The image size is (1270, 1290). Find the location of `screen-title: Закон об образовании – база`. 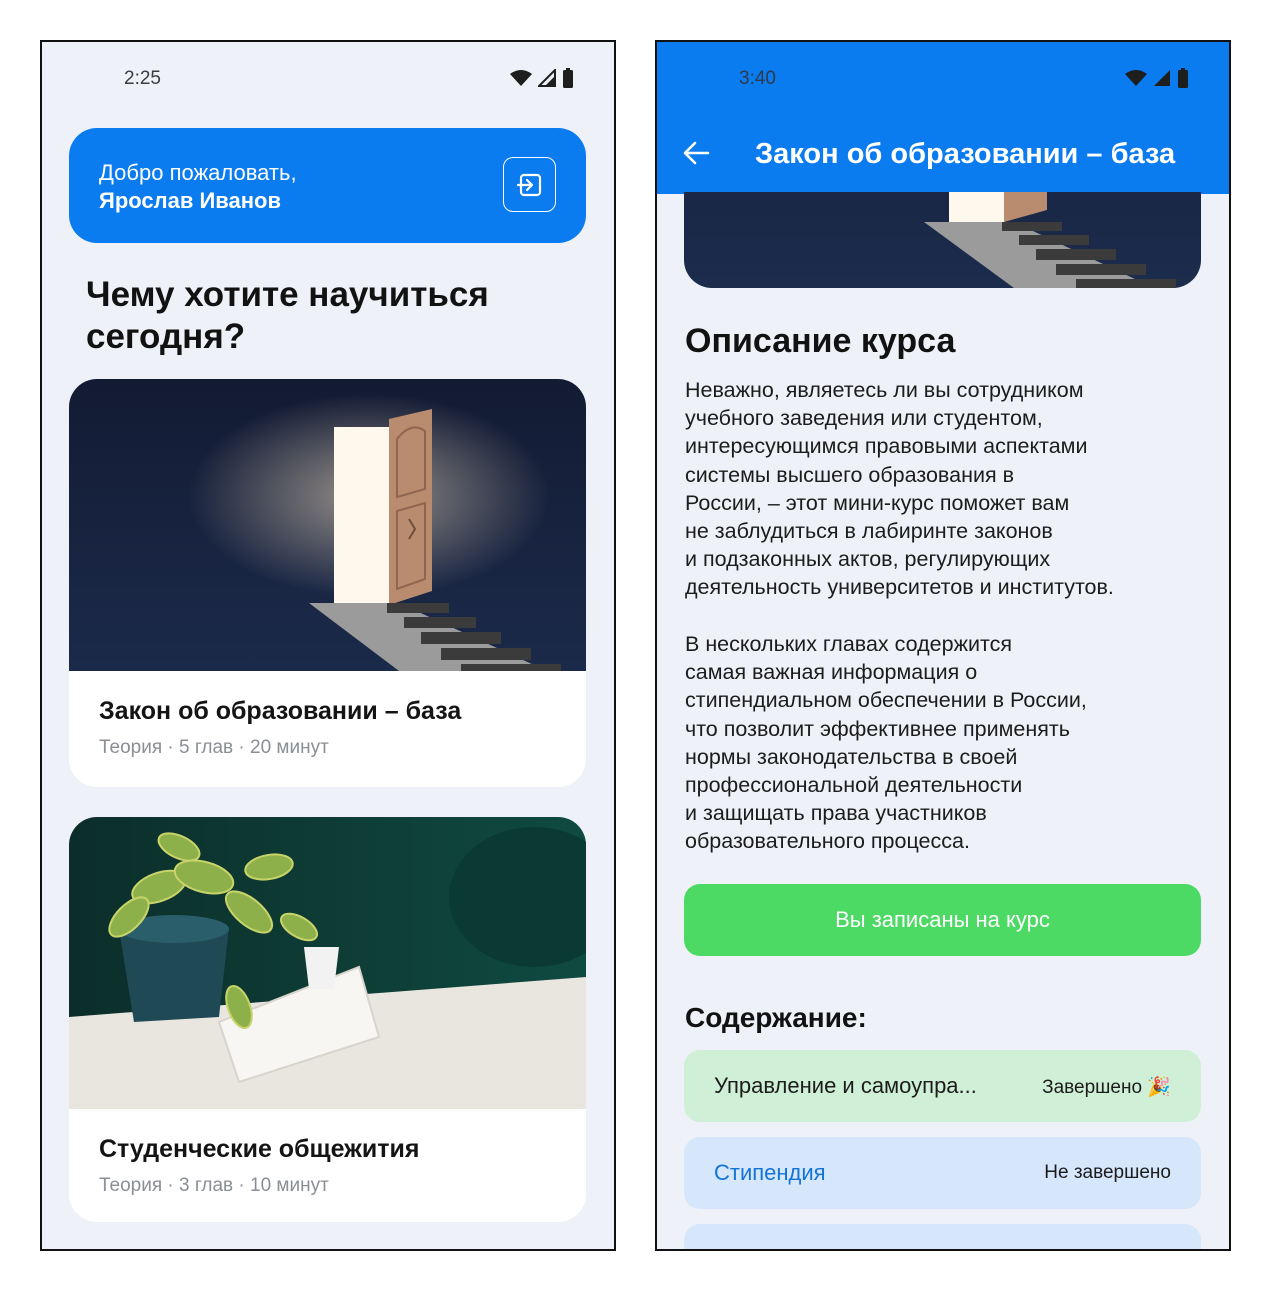

screen-title: Закон об образовании – база is located at coordinates (965, 154).